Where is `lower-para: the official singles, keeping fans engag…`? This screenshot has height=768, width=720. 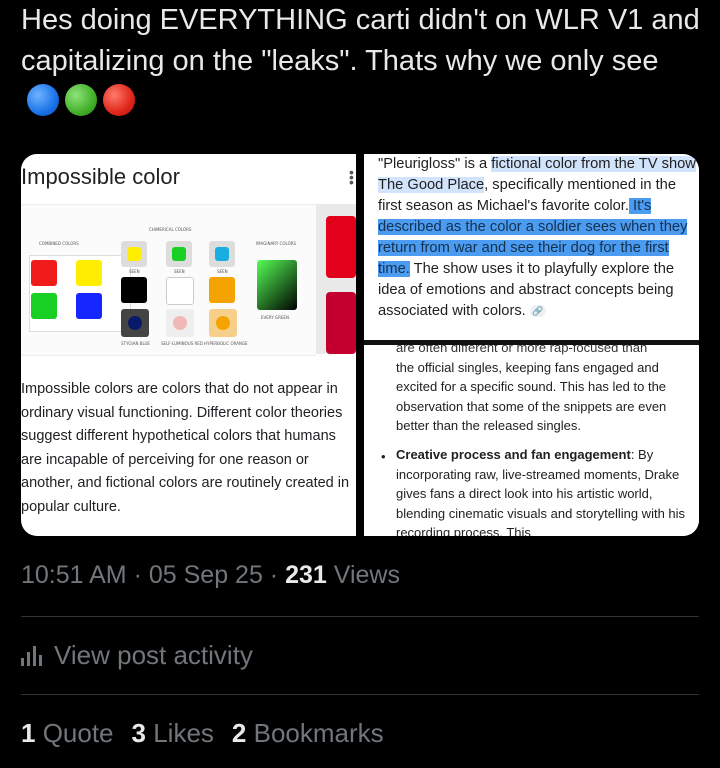
lower-para: the official singles, keeping fans engag… is located at coordinates (531, 396).